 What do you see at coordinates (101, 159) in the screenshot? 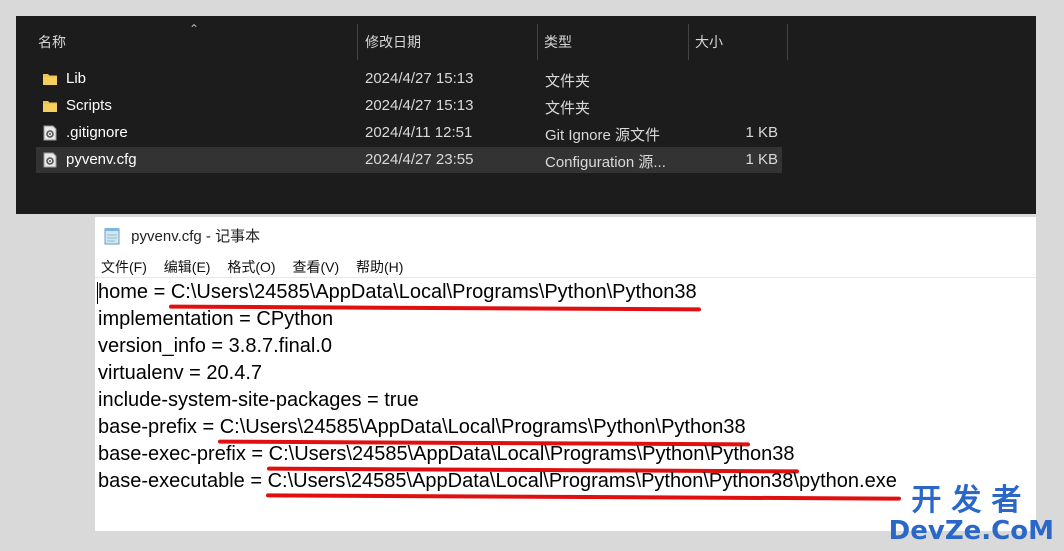
I see `file-name: pyvenv.cfg` at bounding box center [101, 159].